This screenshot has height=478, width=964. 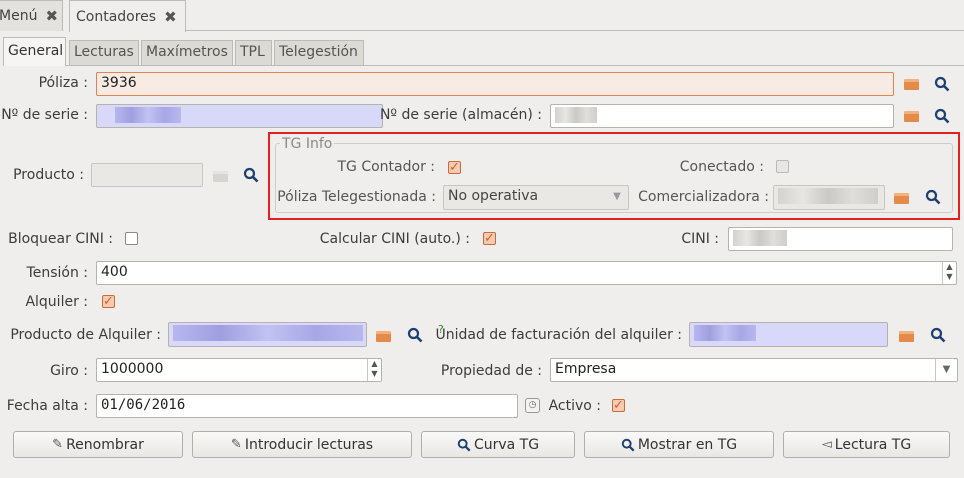 What do you see at coordinates (754, 370) in the screenshot?
I see `propiedad-select: Empresa ▼` at bounding box center [754, 370].